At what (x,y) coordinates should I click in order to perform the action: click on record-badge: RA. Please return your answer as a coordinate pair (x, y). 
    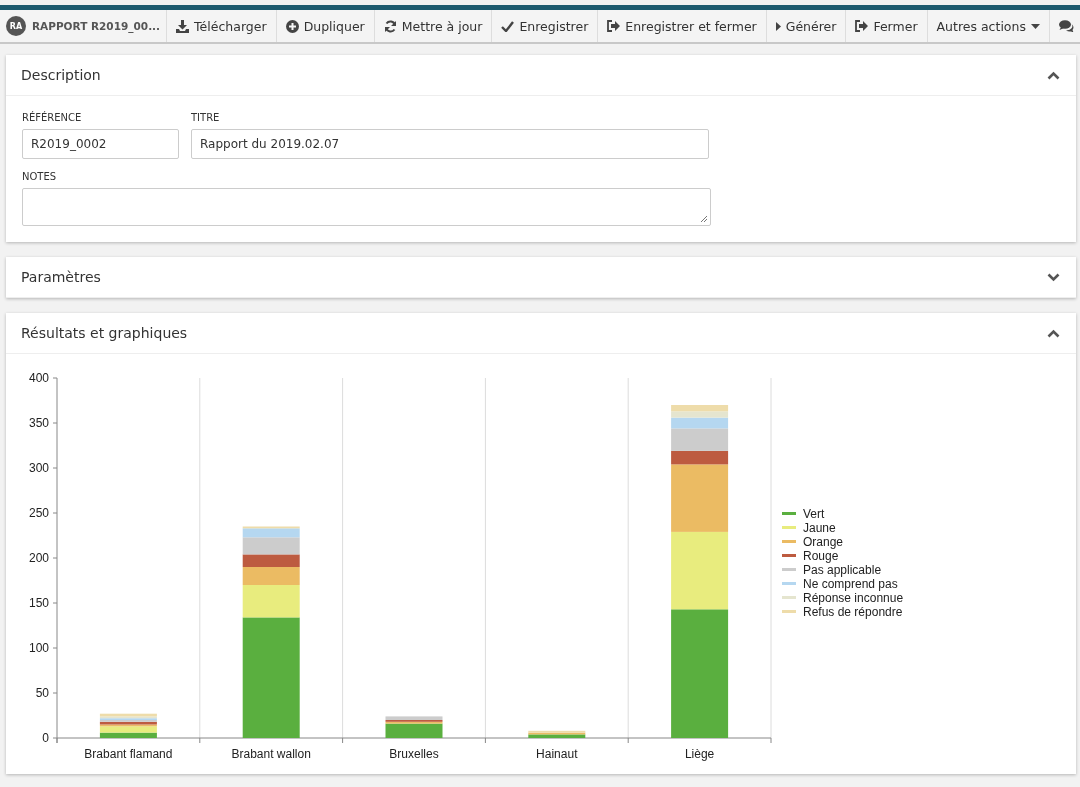
    Looking at the image, I should click on (16, 26).